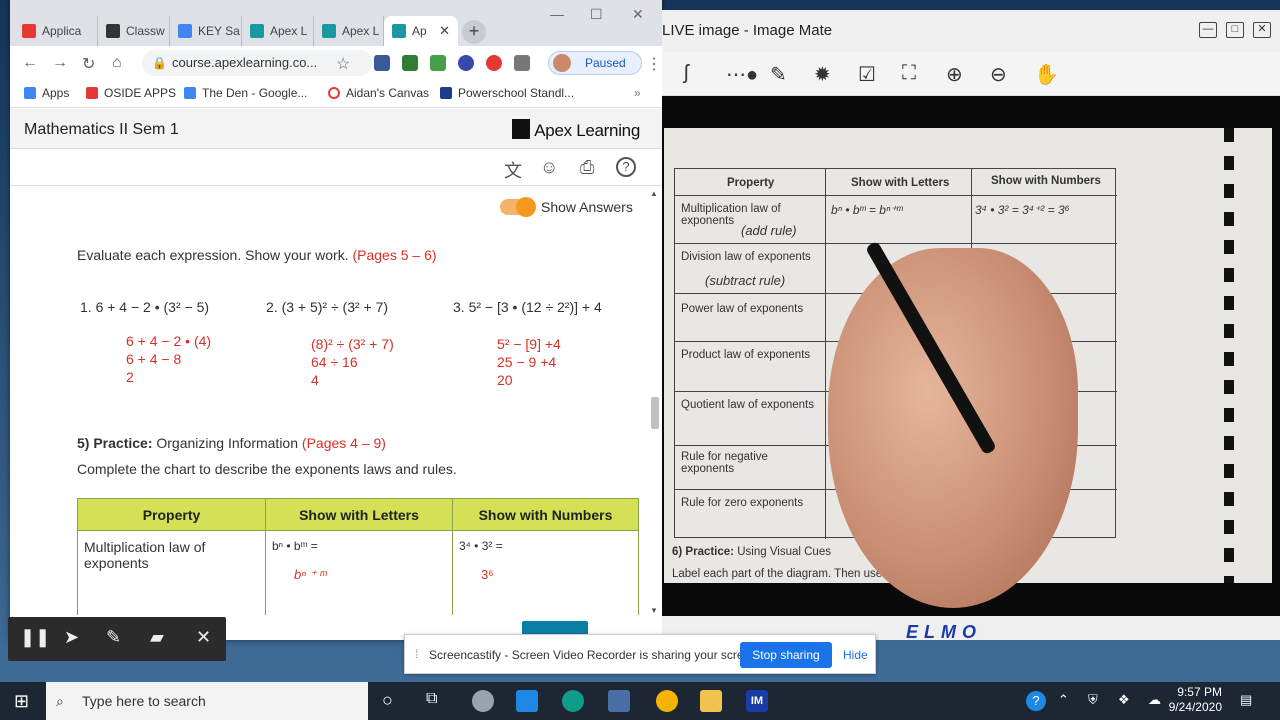 This screenshot has width=1280, height=720. Describe the element at coordinates (88, 64) in the screenshot. I see `reload-icon: ↻` at that location.